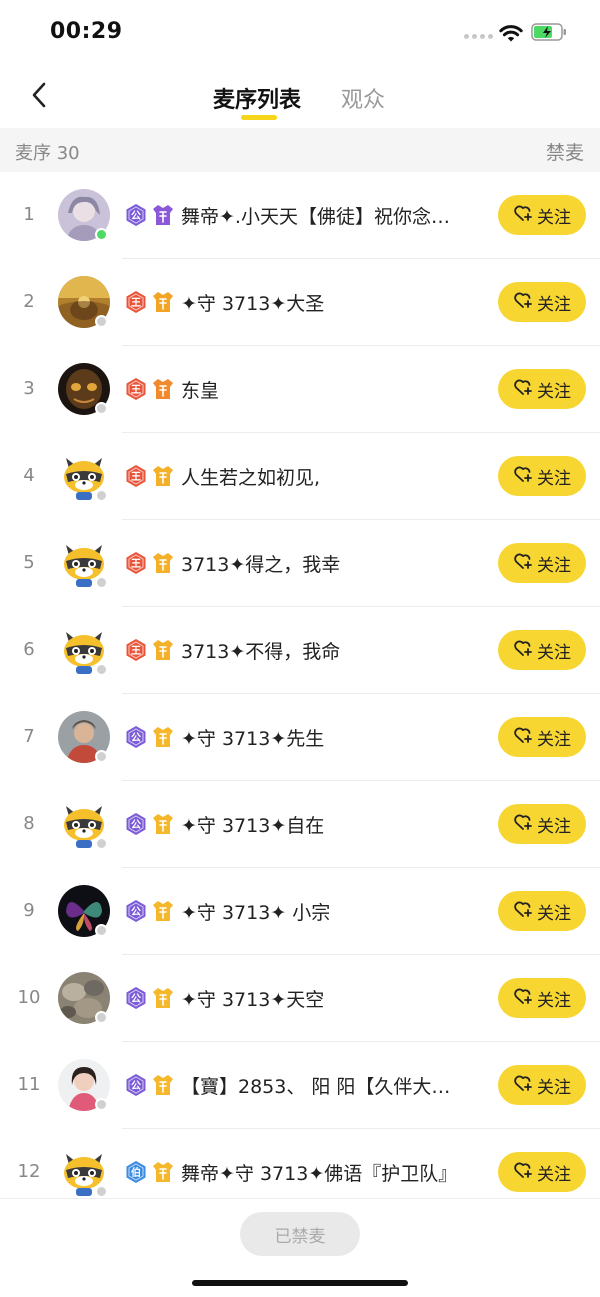  I want to click on svg-text: 伯, so click(136, 1172).